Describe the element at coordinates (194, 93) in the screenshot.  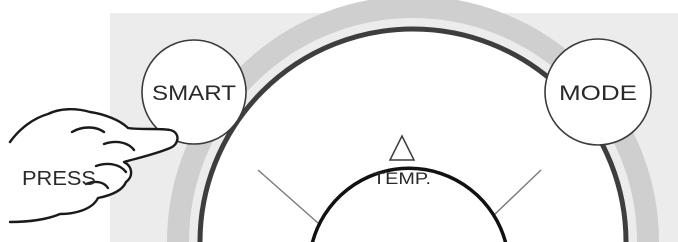
I see `smart-button-label: SMART` at that location.